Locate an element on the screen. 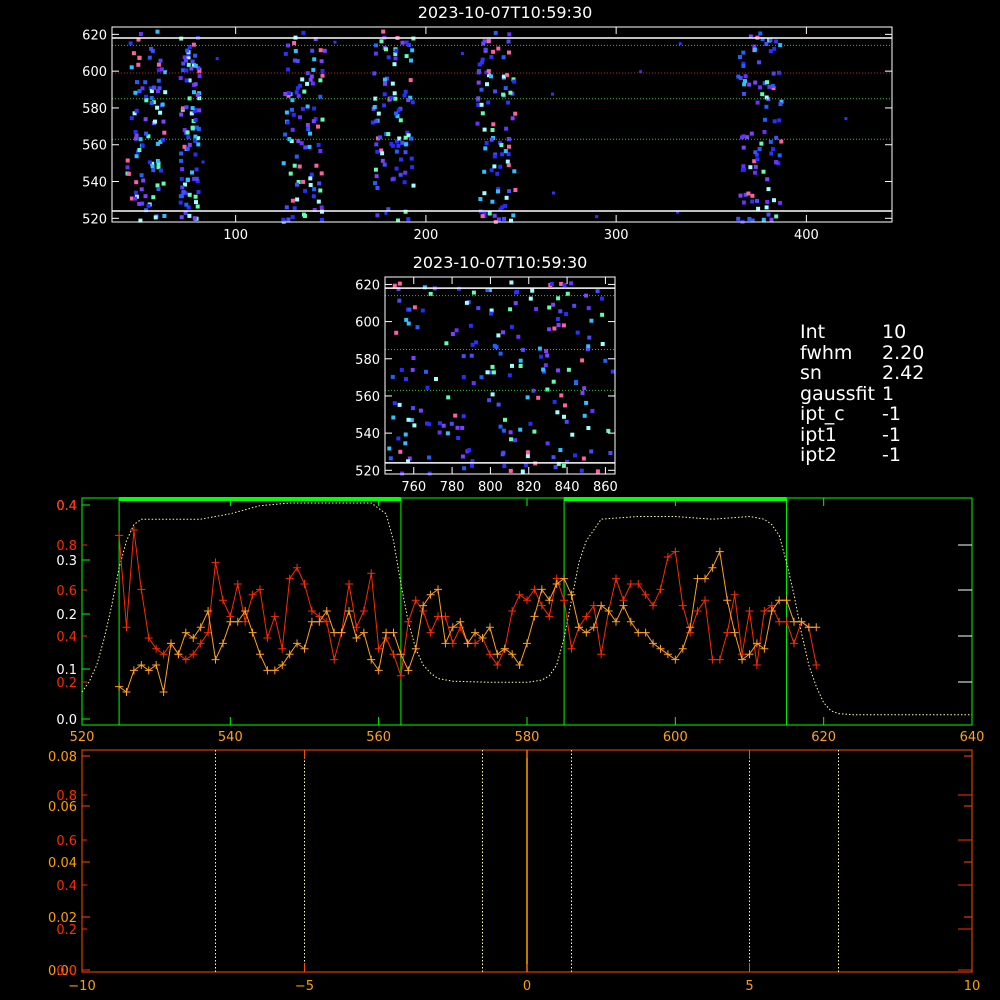 Image resolution: width=1000 pixels, height=1000 pixels. y-tick-label: 560 is located at coordinates (367, 397).